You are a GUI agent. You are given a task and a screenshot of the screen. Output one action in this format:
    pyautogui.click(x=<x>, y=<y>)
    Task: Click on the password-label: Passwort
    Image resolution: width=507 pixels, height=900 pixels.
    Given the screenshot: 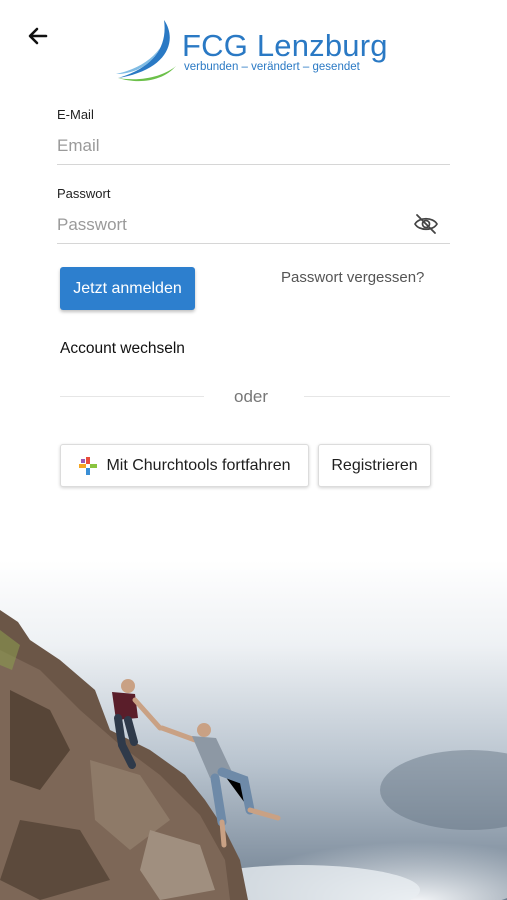 What is the action you would take?
    pyautogui.click(x=84, y=193)
    